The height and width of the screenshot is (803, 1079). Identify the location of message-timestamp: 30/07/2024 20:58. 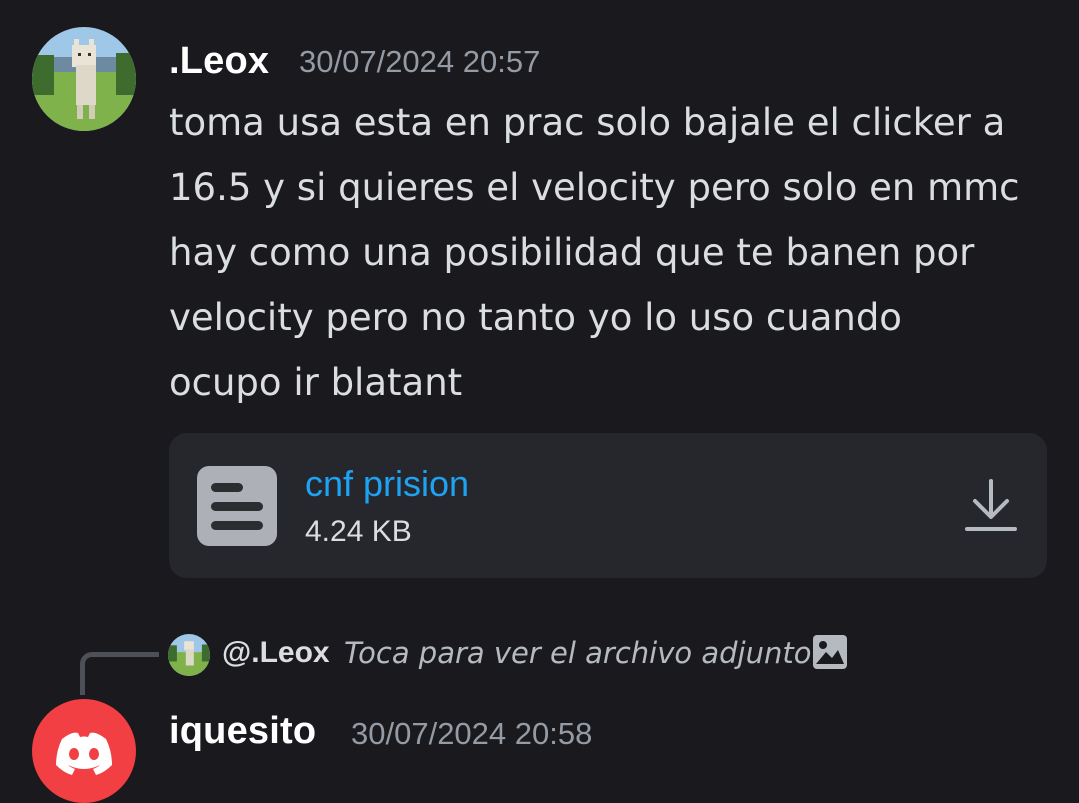
(472, 733).